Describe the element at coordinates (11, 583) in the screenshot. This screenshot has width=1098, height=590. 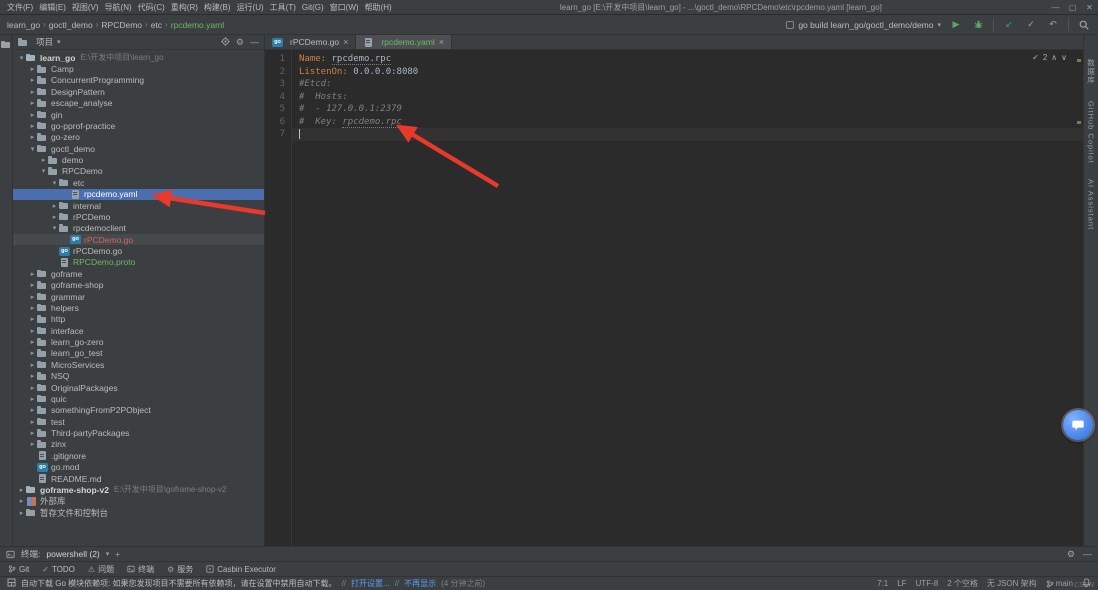
I see `toolwindow-switcher-icon` at that location.